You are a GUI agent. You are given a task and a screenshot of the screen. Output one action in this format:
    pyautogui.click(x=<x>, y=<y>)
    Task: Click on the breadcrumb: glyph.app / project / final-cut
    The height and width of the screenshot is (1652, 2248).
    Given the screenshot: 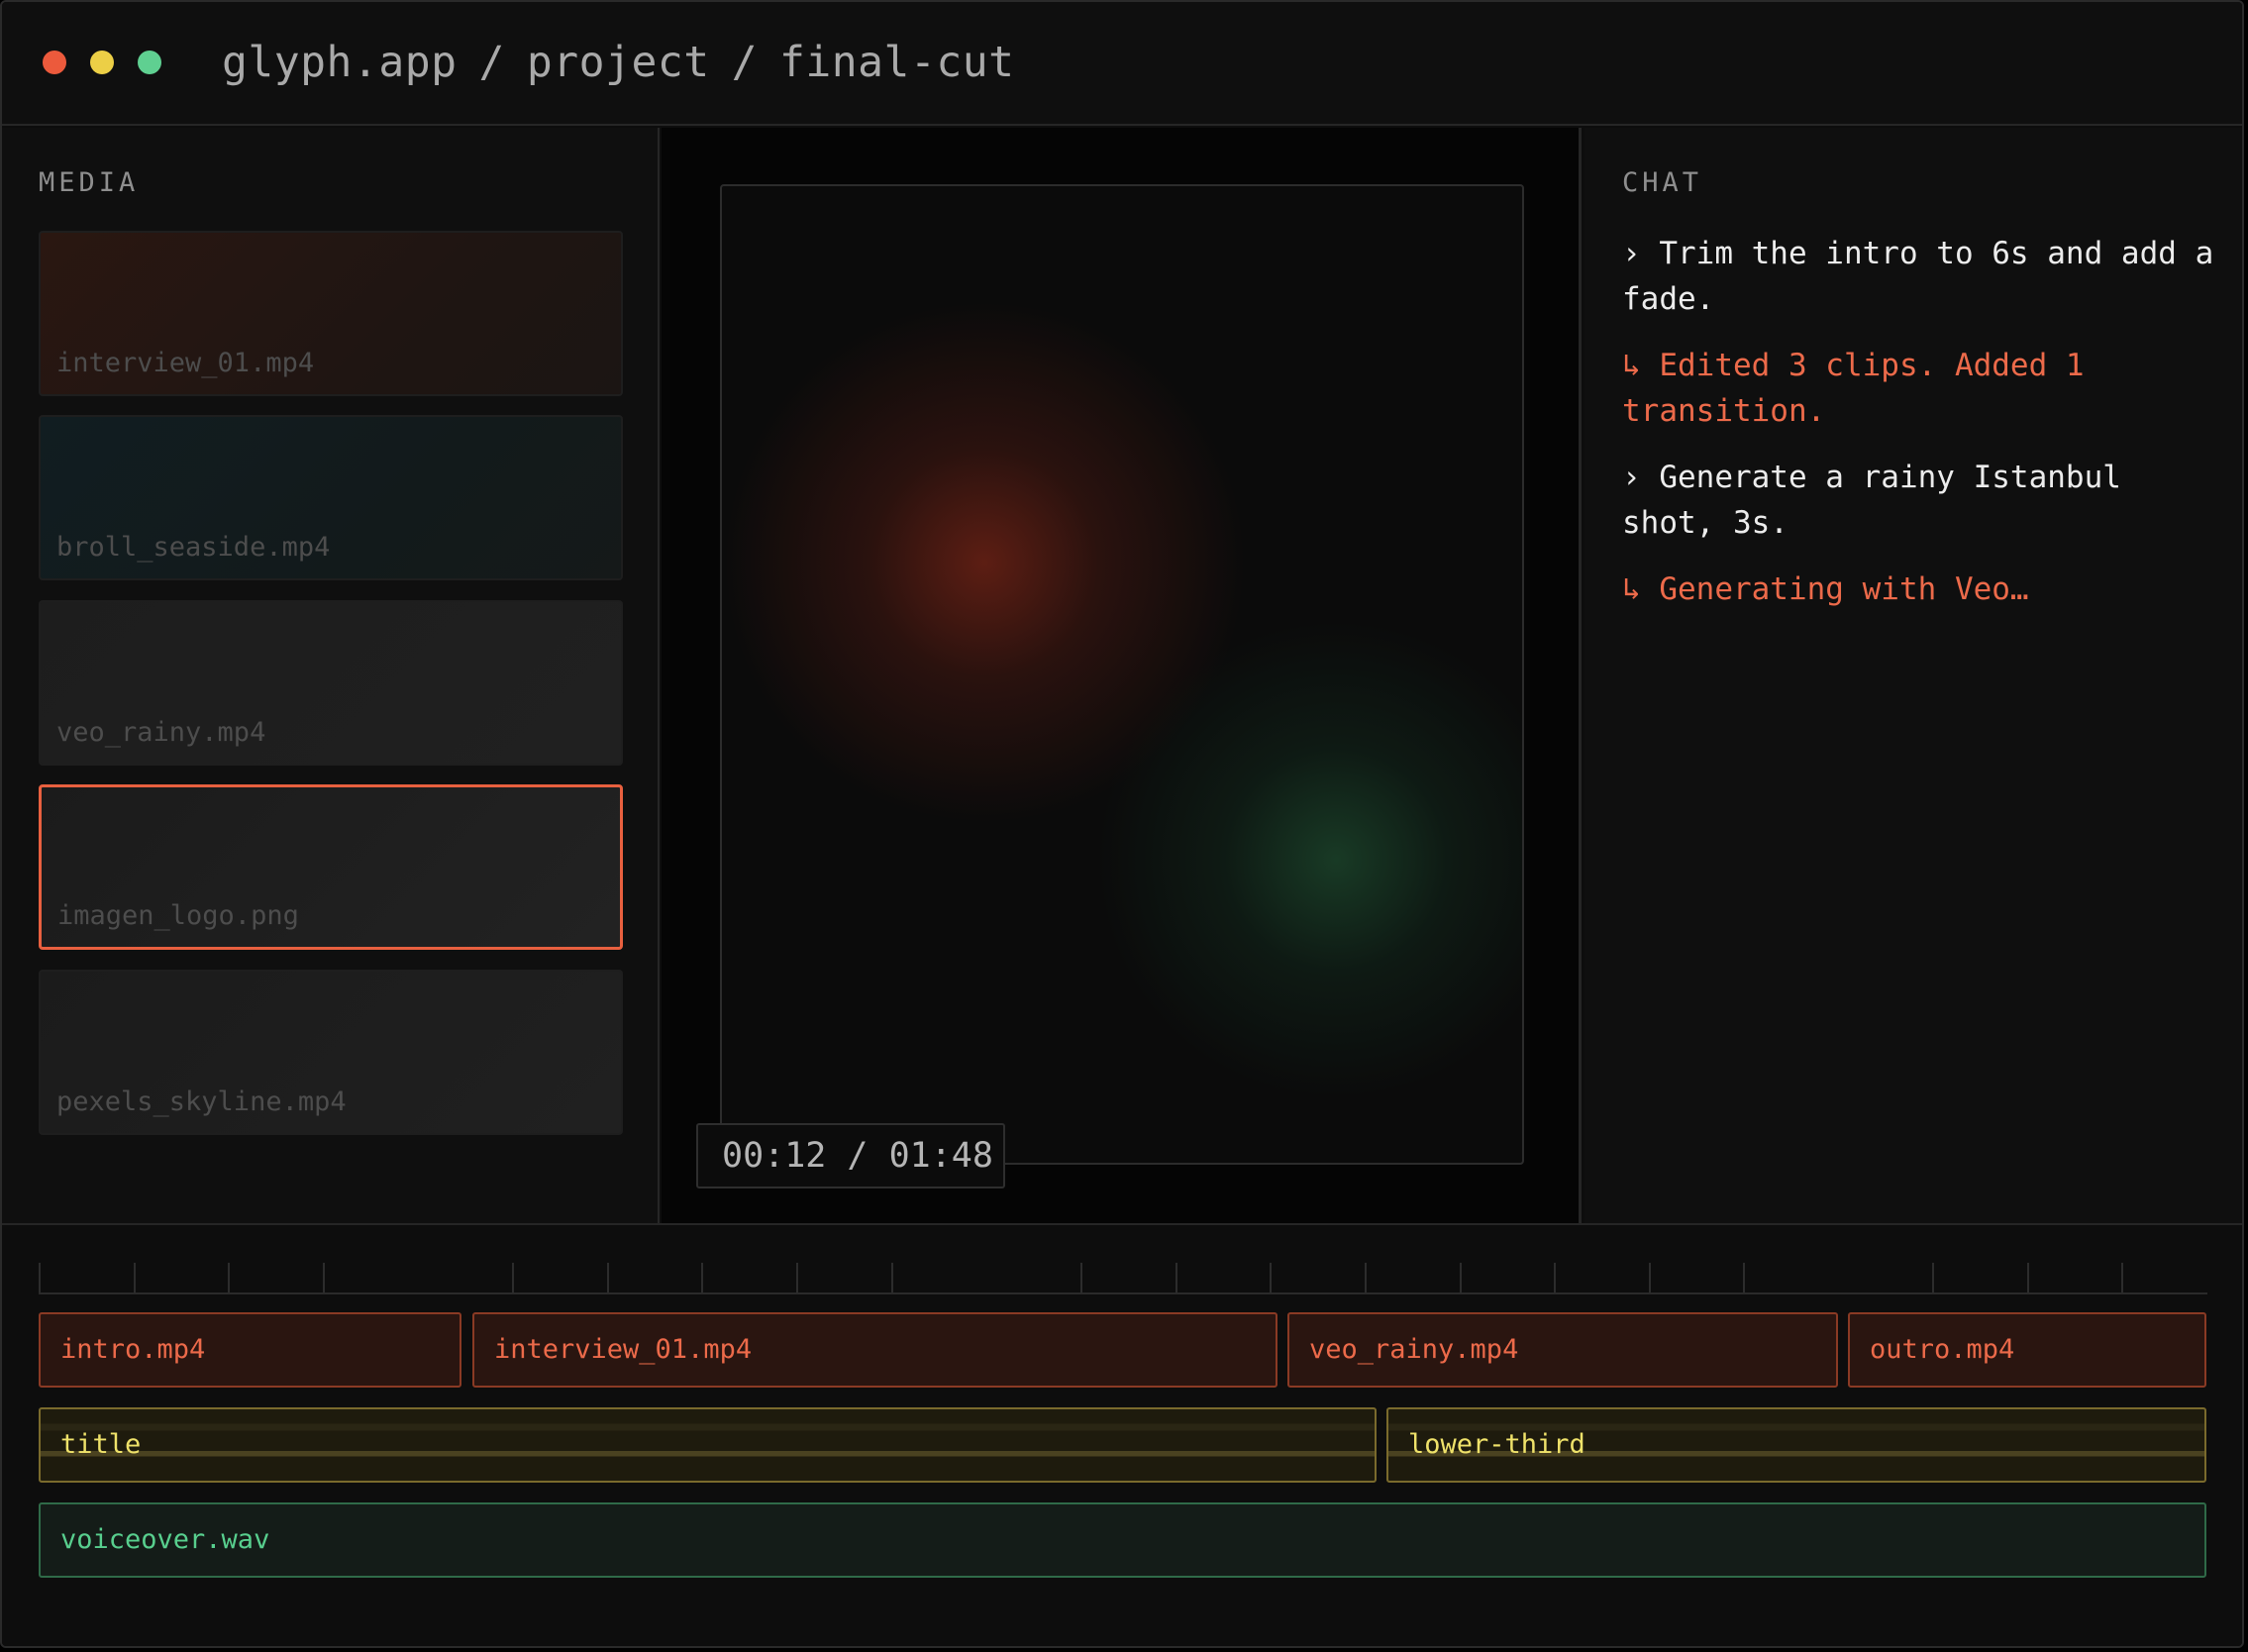 What is the action you would take?
    pyautogui.click(x=618, y=62)
    